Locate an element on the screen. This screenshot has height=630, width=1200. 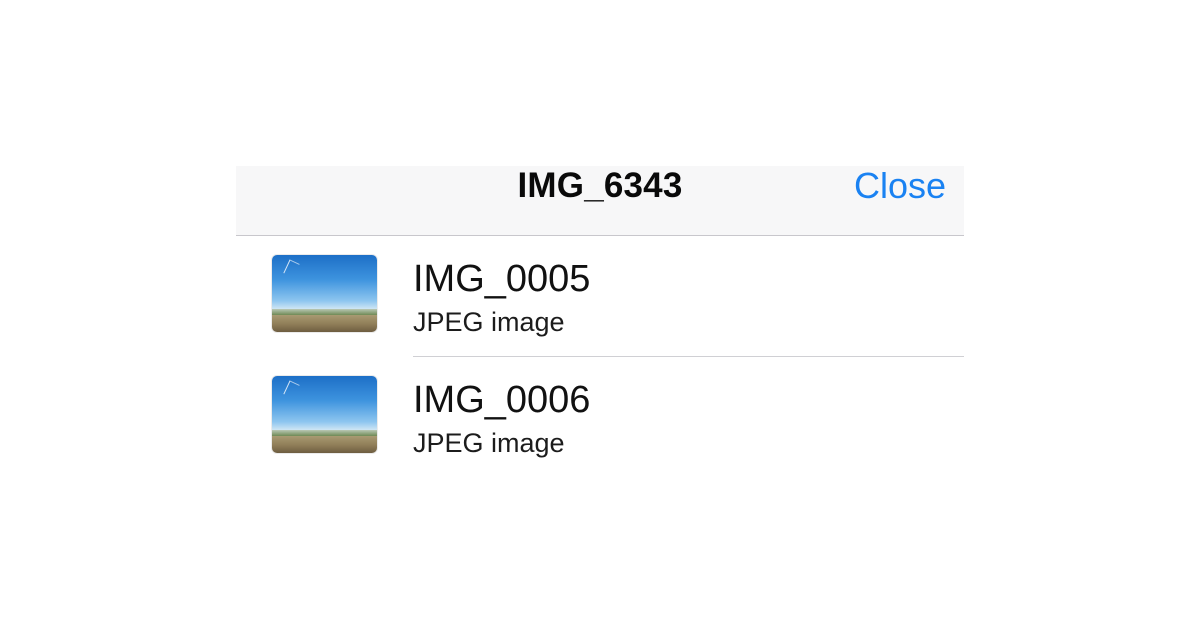
close-button: Close is located at coordinates (900, 186).